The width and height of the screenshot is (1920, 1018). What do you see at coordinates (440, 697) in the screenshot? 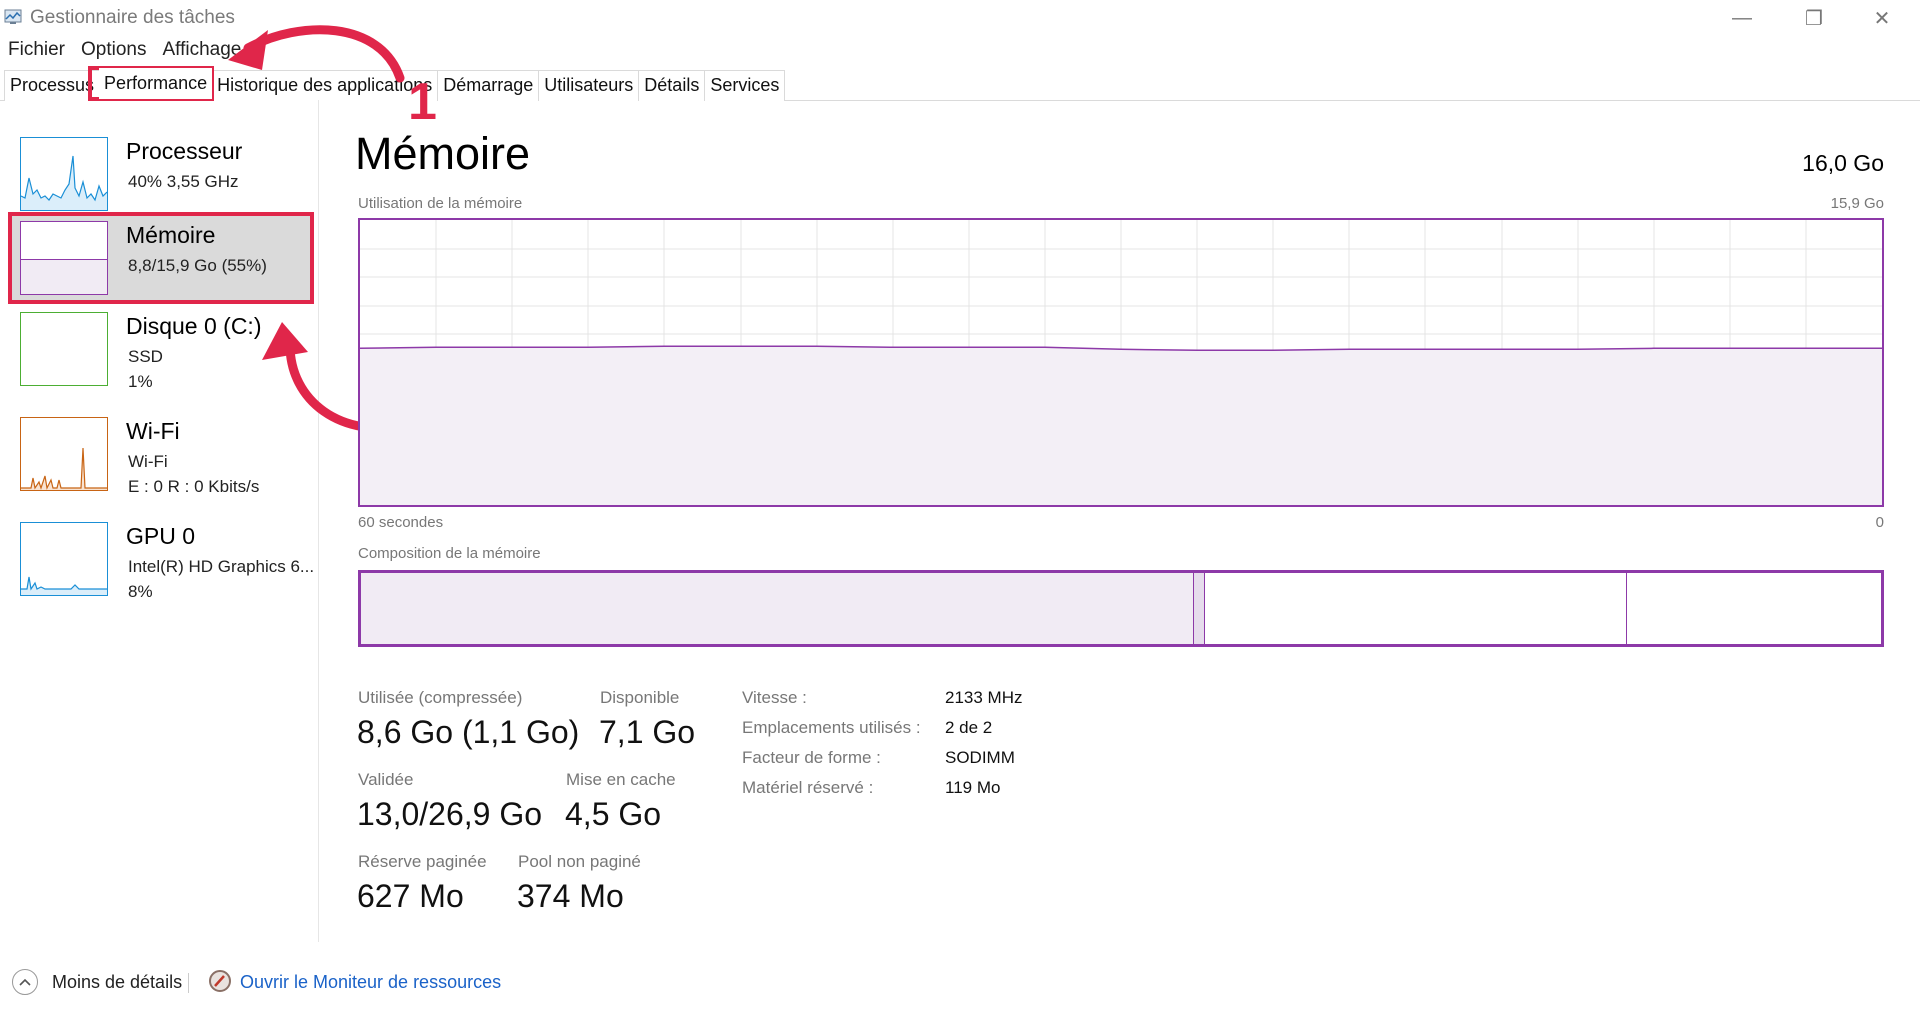
I see `stat-used-label: Utilisée (compressée)` at bounding box center [440, 697].